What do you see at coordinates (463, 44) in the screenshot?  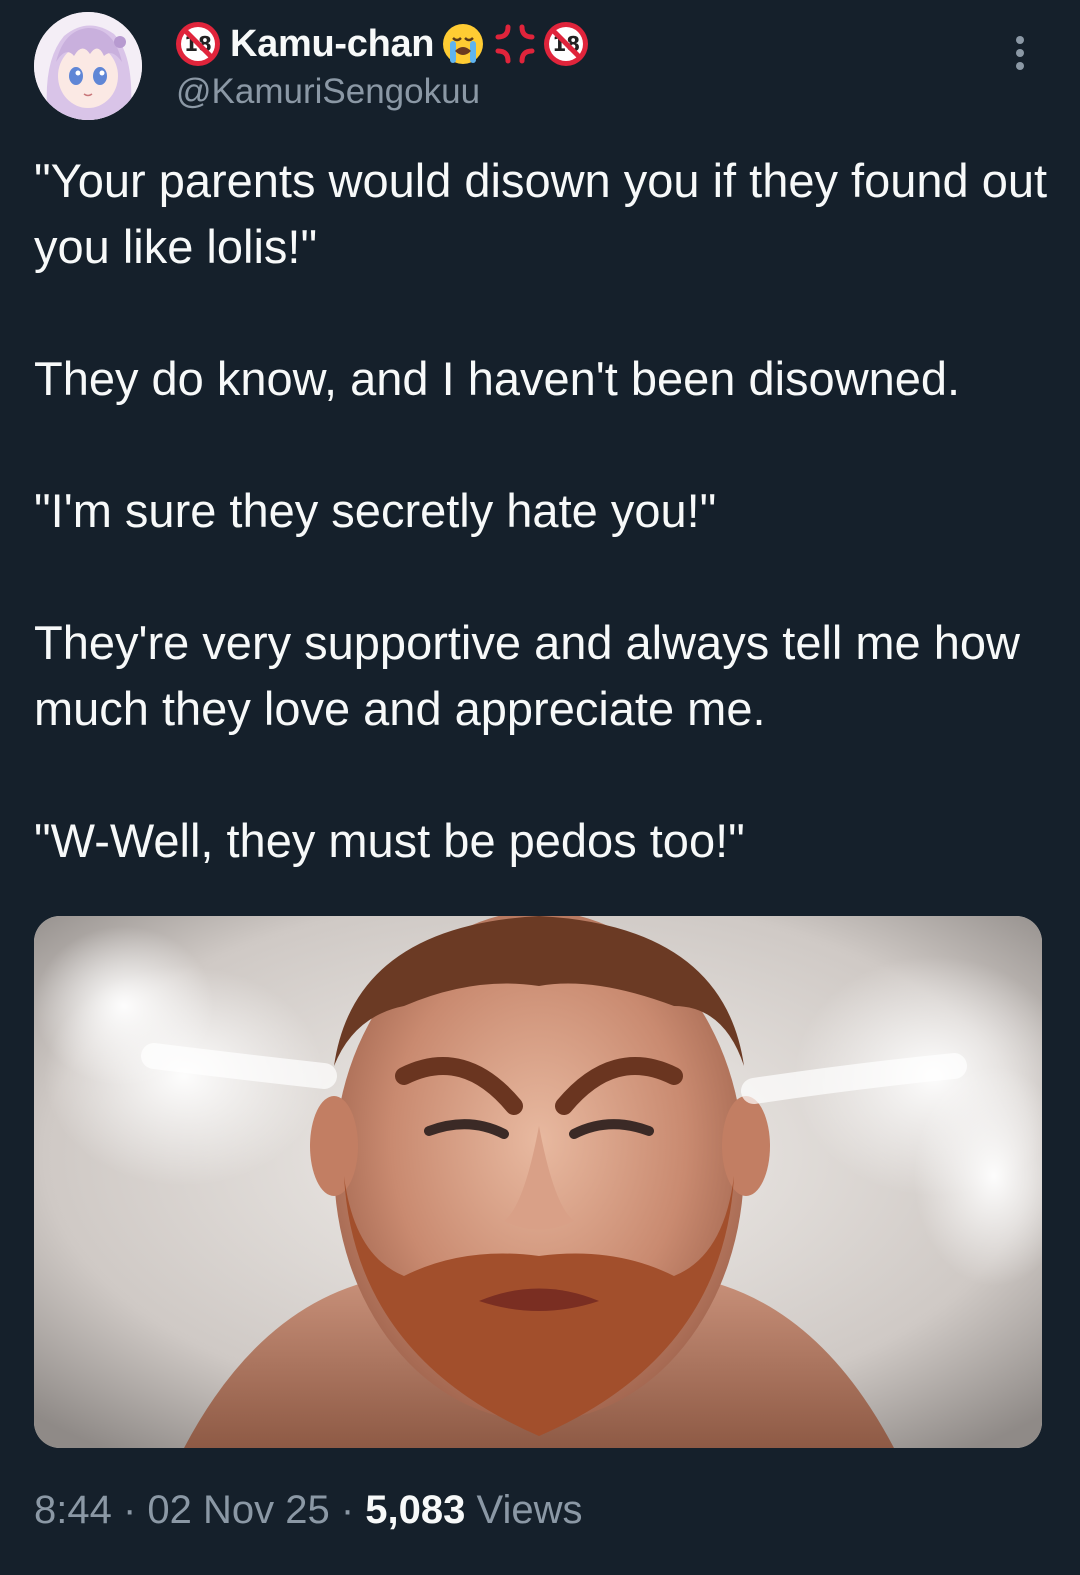 I see `crying-face-icon` at bounding box center [463, 44].